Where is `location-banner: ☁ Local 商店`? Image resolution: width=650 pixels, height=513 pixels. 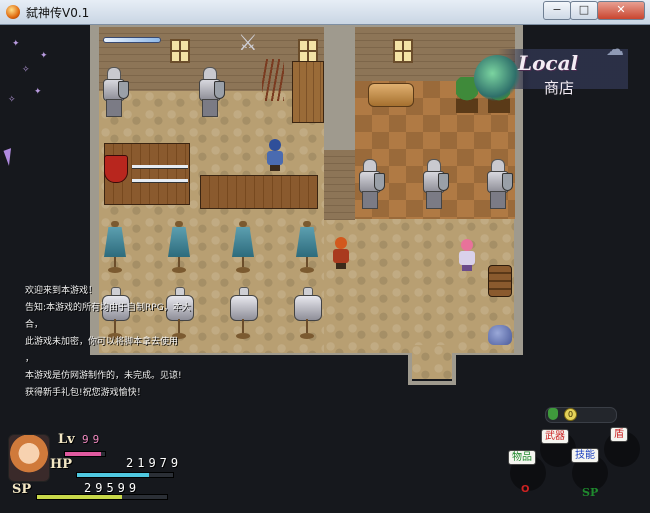 location-banner: ☁ Local 商店 is located at coordinates (551, 69).